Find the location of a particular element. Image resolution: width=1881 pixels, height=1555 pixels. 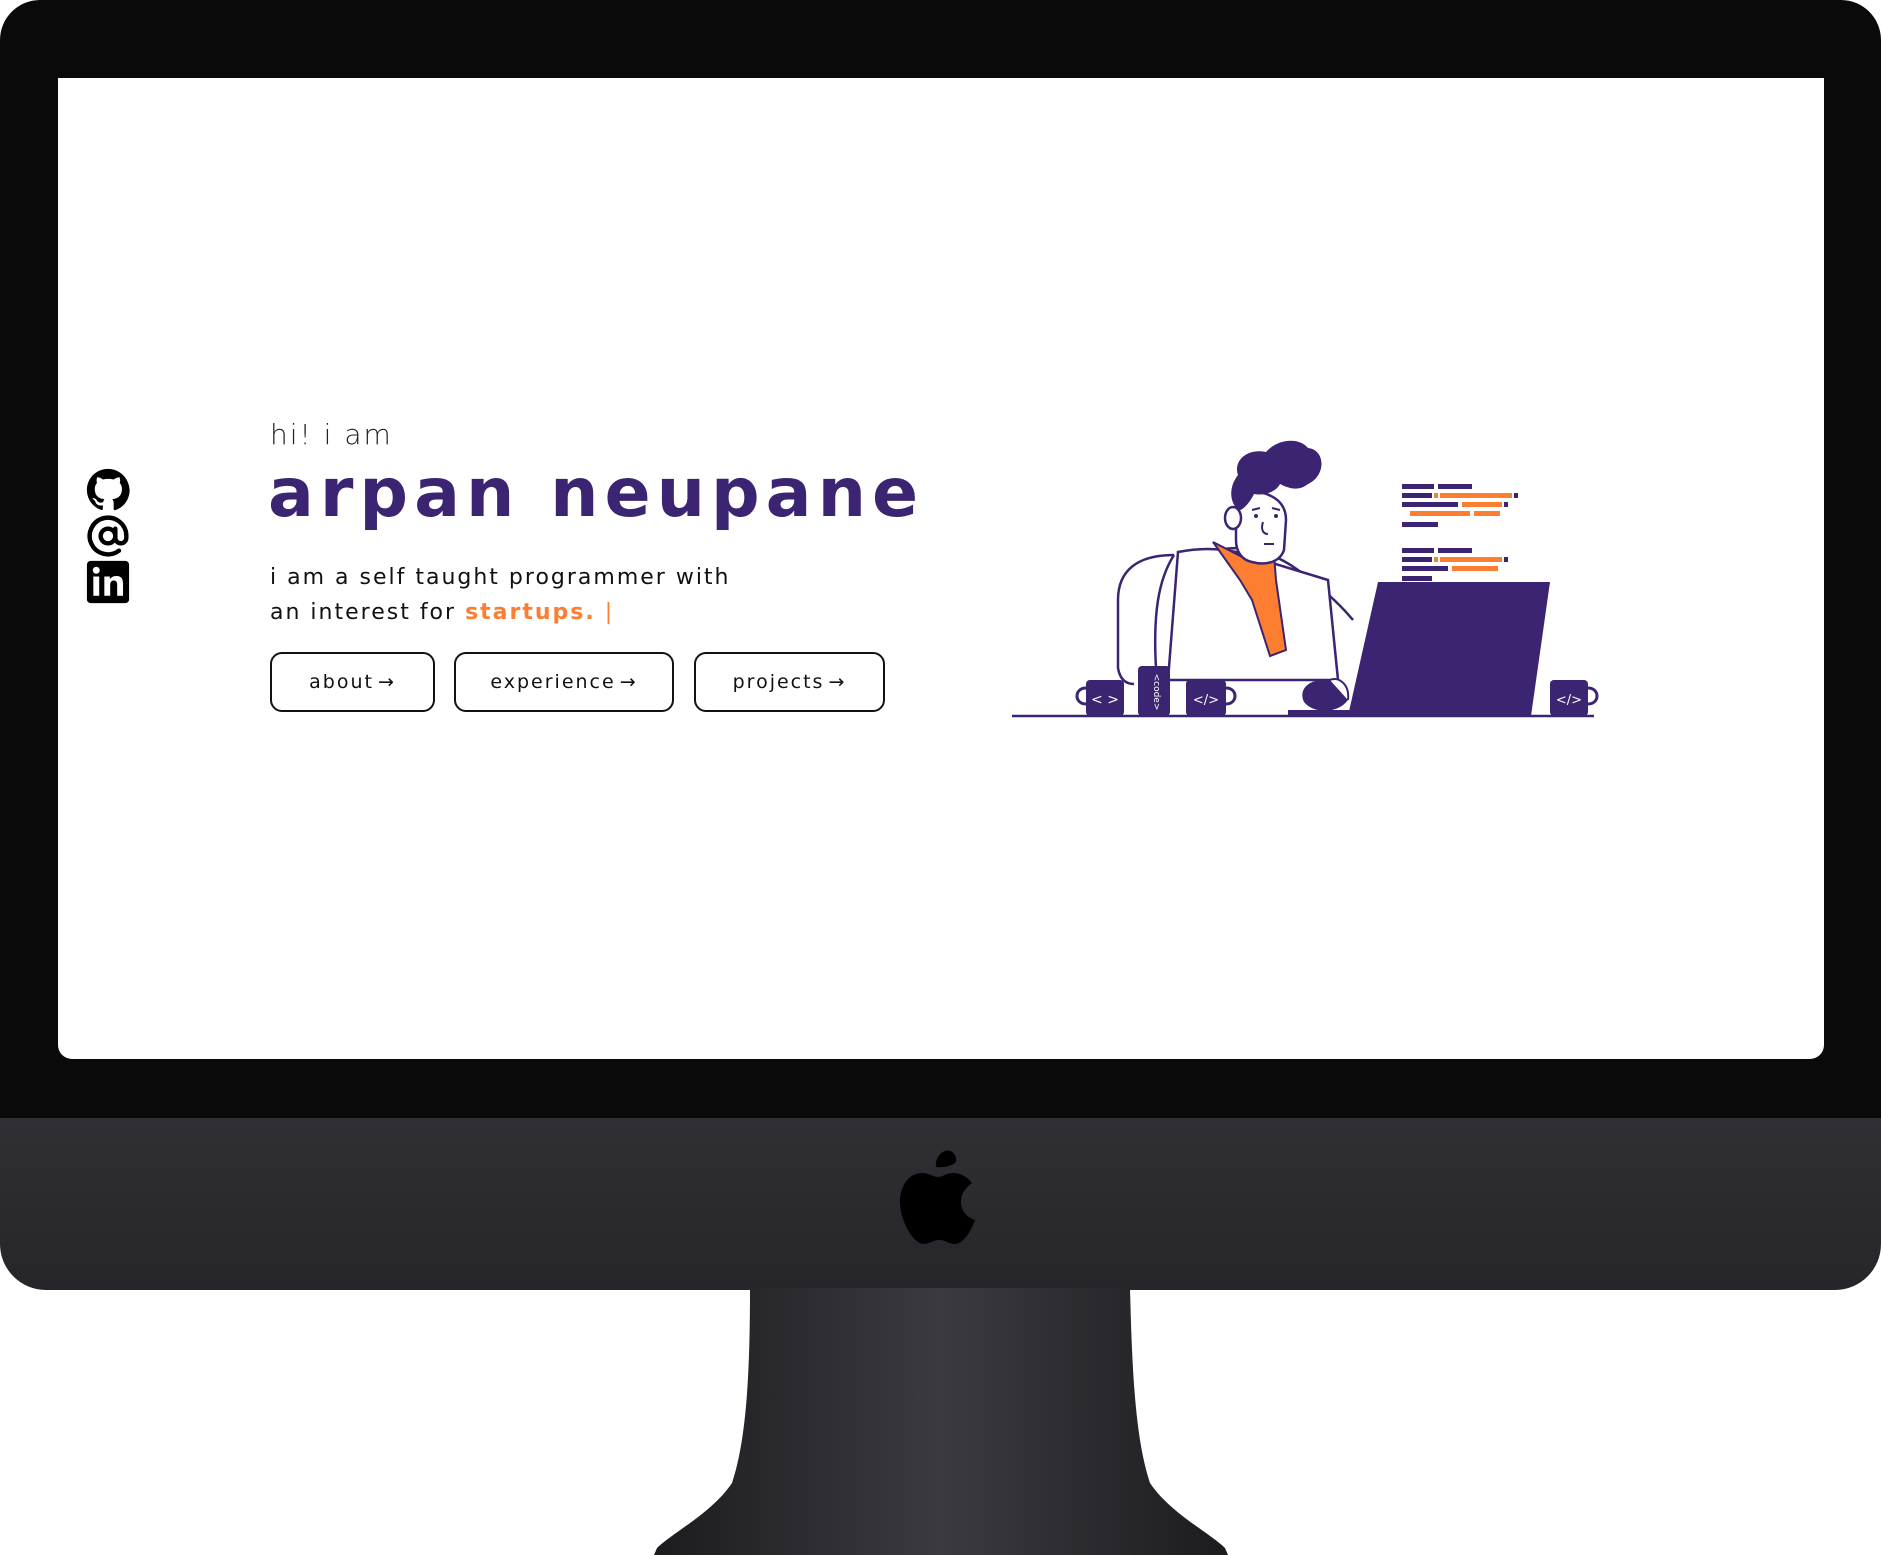

greeting-text: hi! i am is located at coordinates (331, 434).